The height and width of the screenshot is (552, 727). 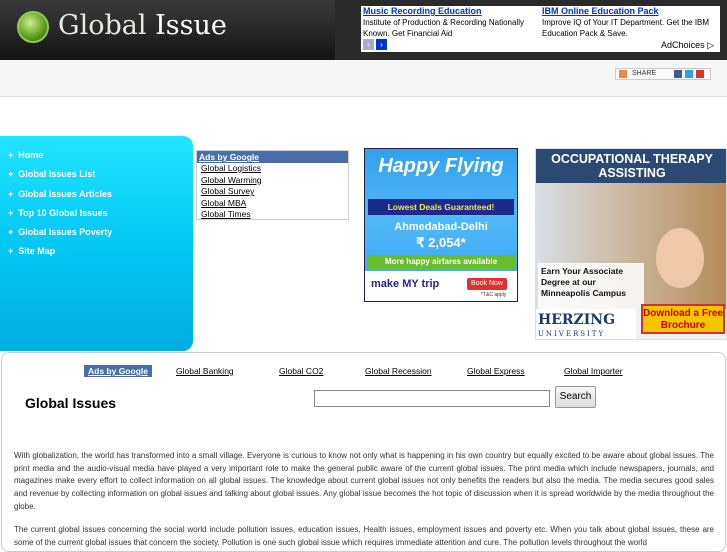 What do you see at coordinates (687, 45) in the screenshot?
I see `adchoices-link: AdChoices ▷` at bounding box center [687, 45].